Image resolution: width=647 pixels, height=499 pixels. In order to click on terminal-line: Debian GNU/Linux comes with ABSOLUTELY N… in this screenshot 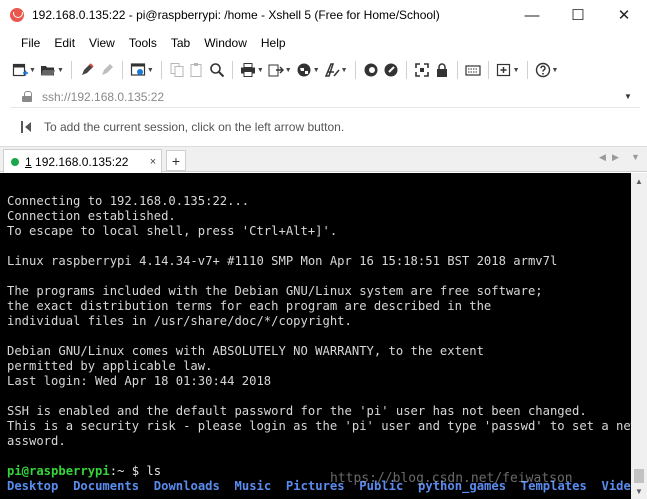, I will do `click(245, 351)`.